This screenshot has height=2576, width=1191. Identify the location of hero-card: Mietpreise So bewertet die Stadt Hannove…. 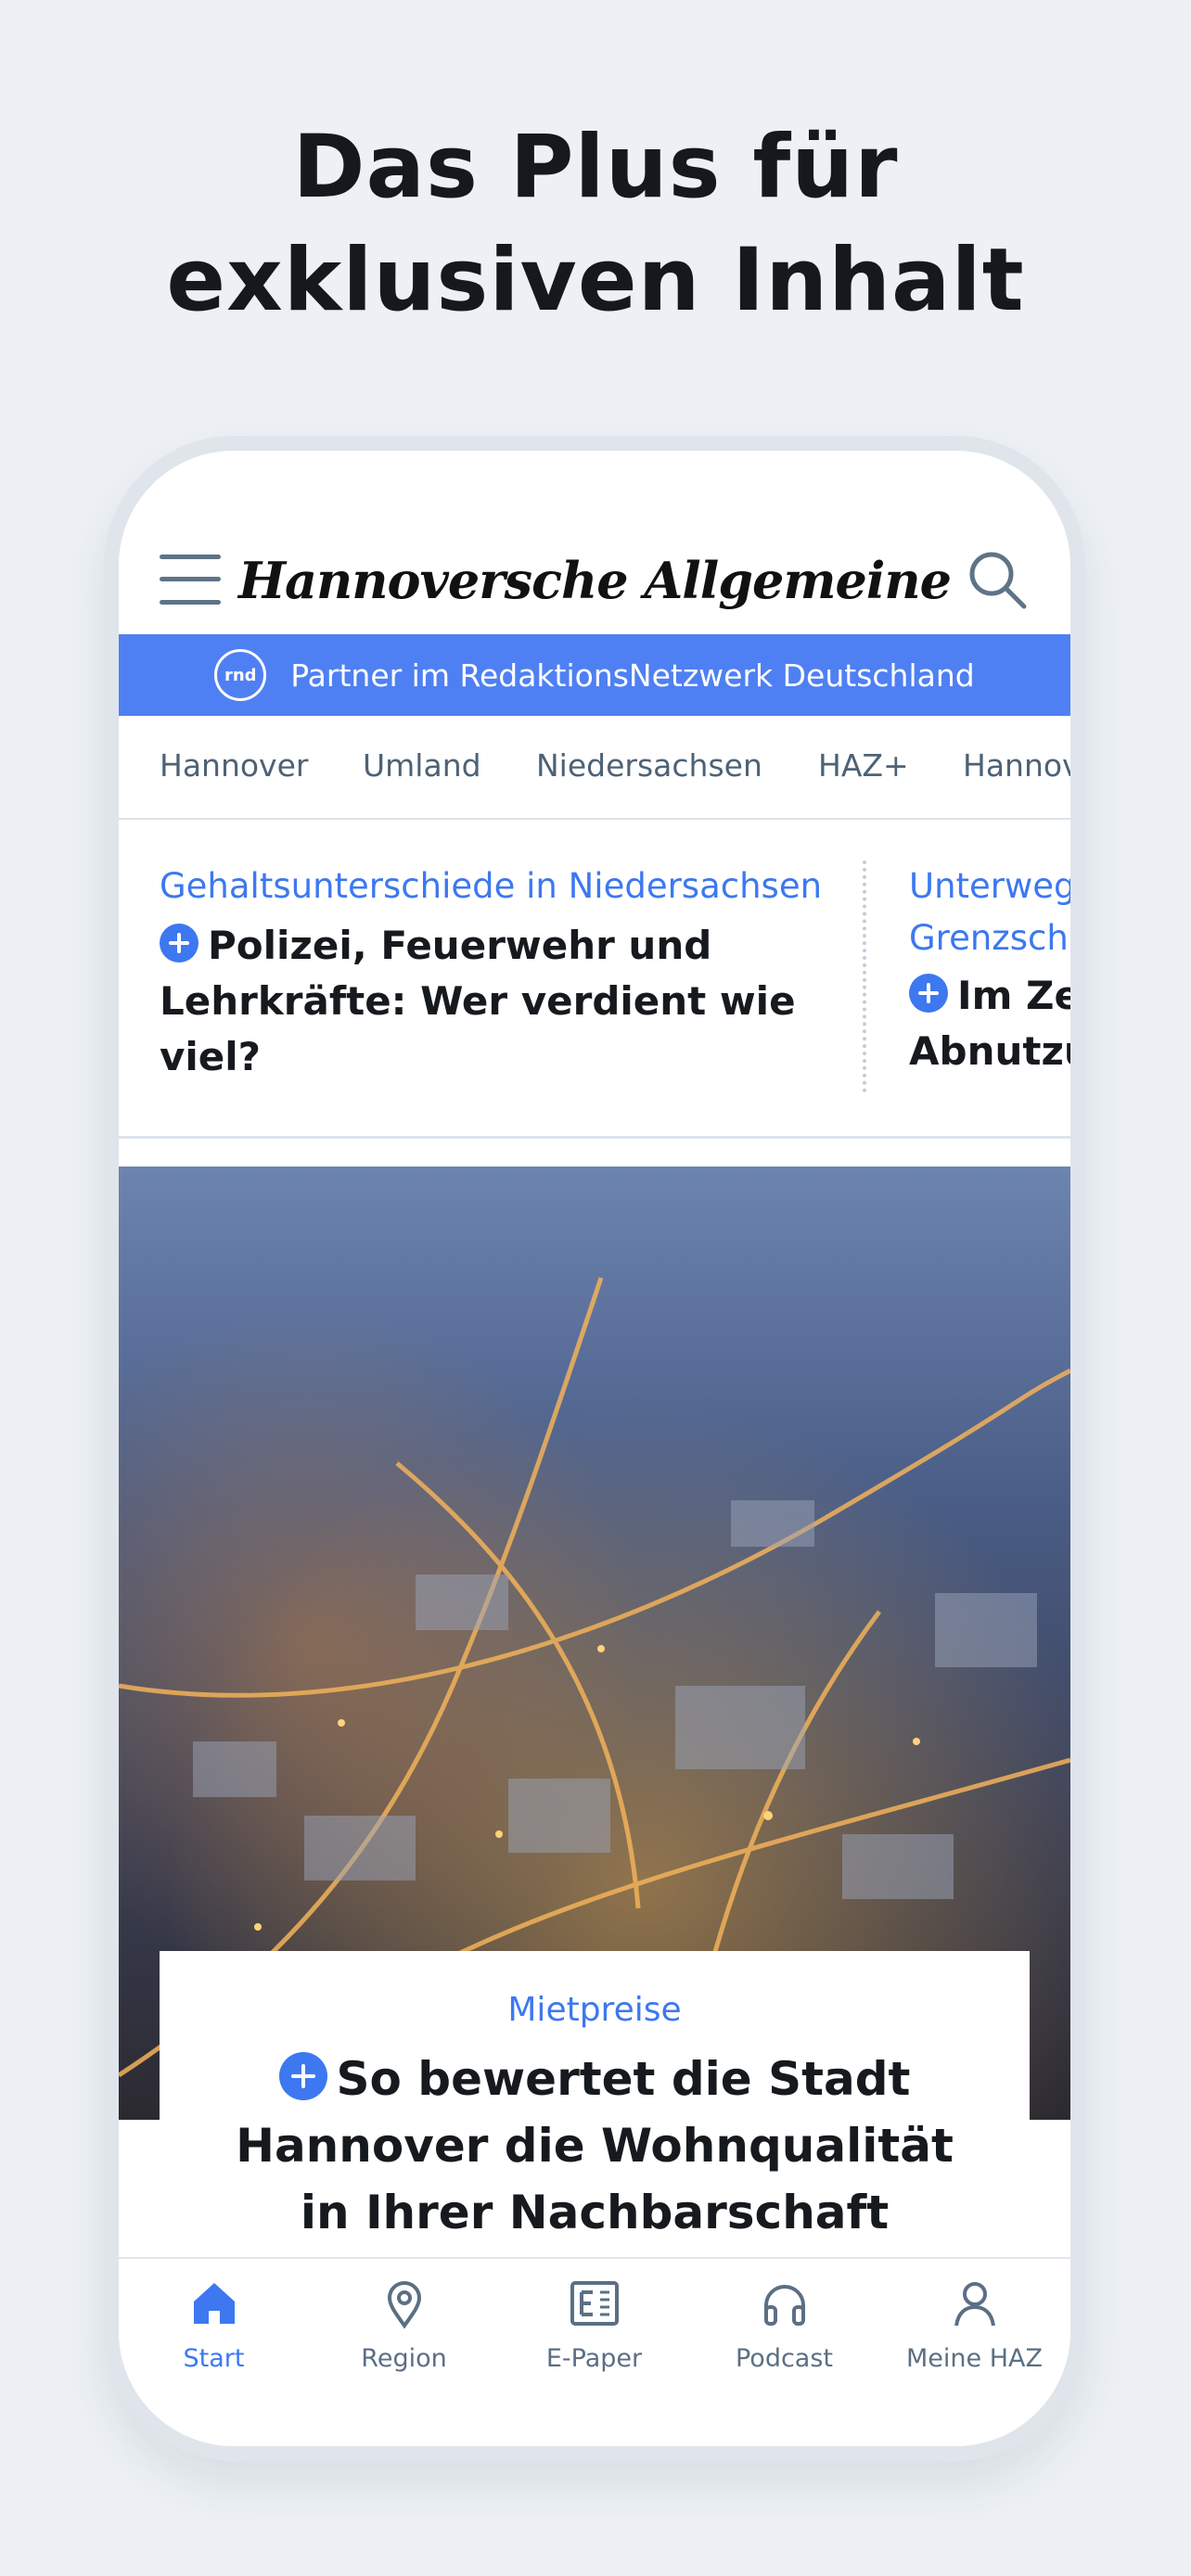
(595, 2113).